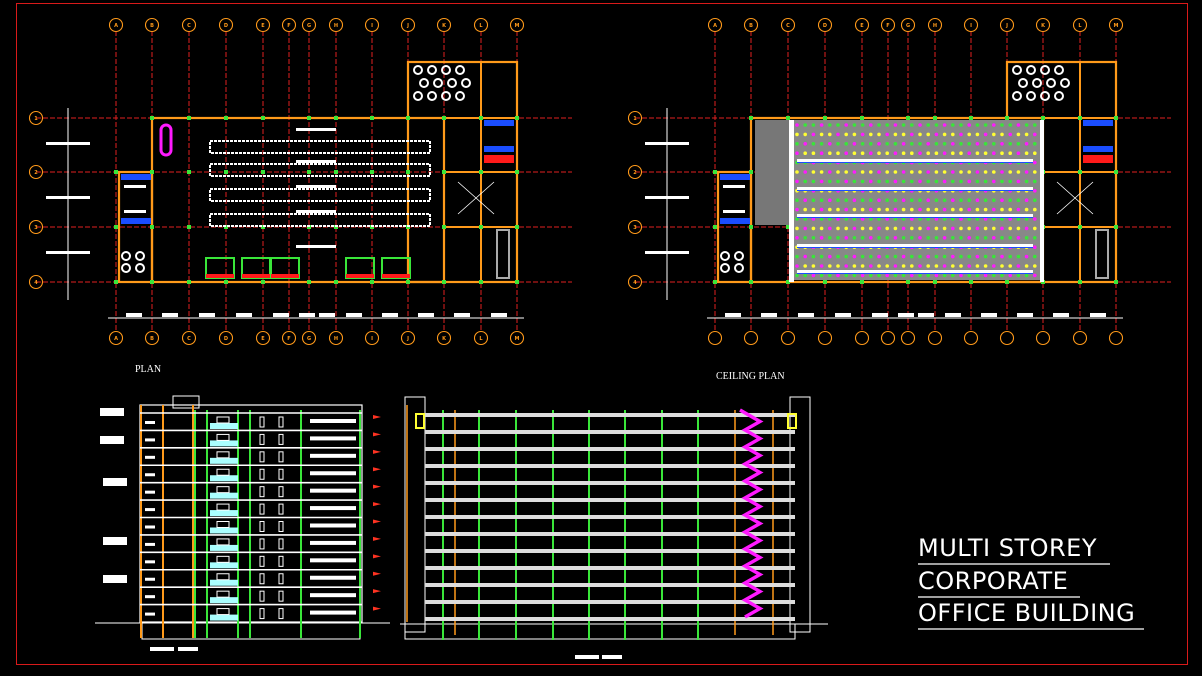 The width and height of the screenshot is (1202, 676). I want to click on lift-core-left, so click(415, 514).